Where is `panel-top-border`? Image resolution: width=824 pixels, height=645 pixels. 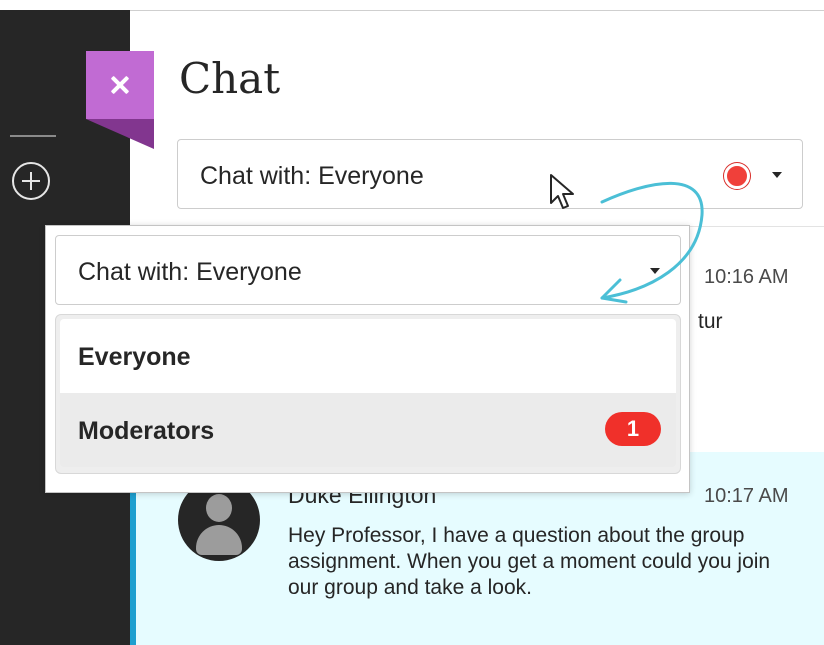 panel-top-border is located at coordinates (477, 10).